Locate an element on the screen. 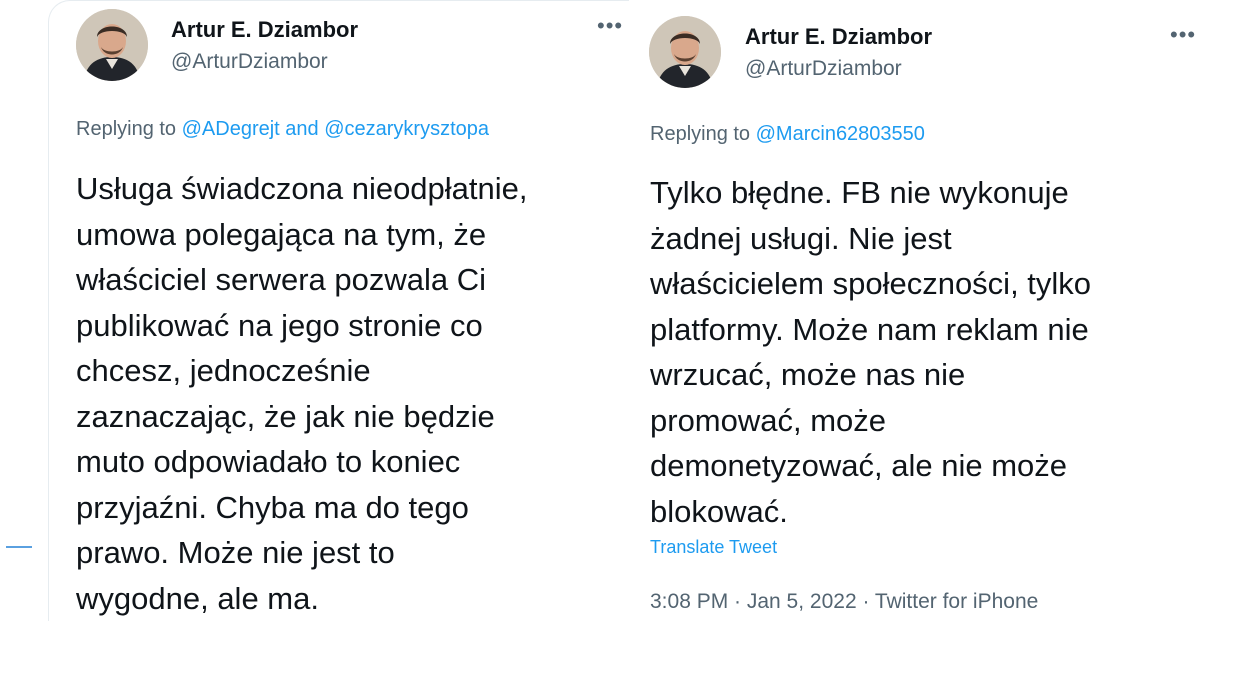 The width and height of the screenshot is (1242, 695). tweet-text-line: właścicielem społeczności, tylko is located at coordinates (871, 283).